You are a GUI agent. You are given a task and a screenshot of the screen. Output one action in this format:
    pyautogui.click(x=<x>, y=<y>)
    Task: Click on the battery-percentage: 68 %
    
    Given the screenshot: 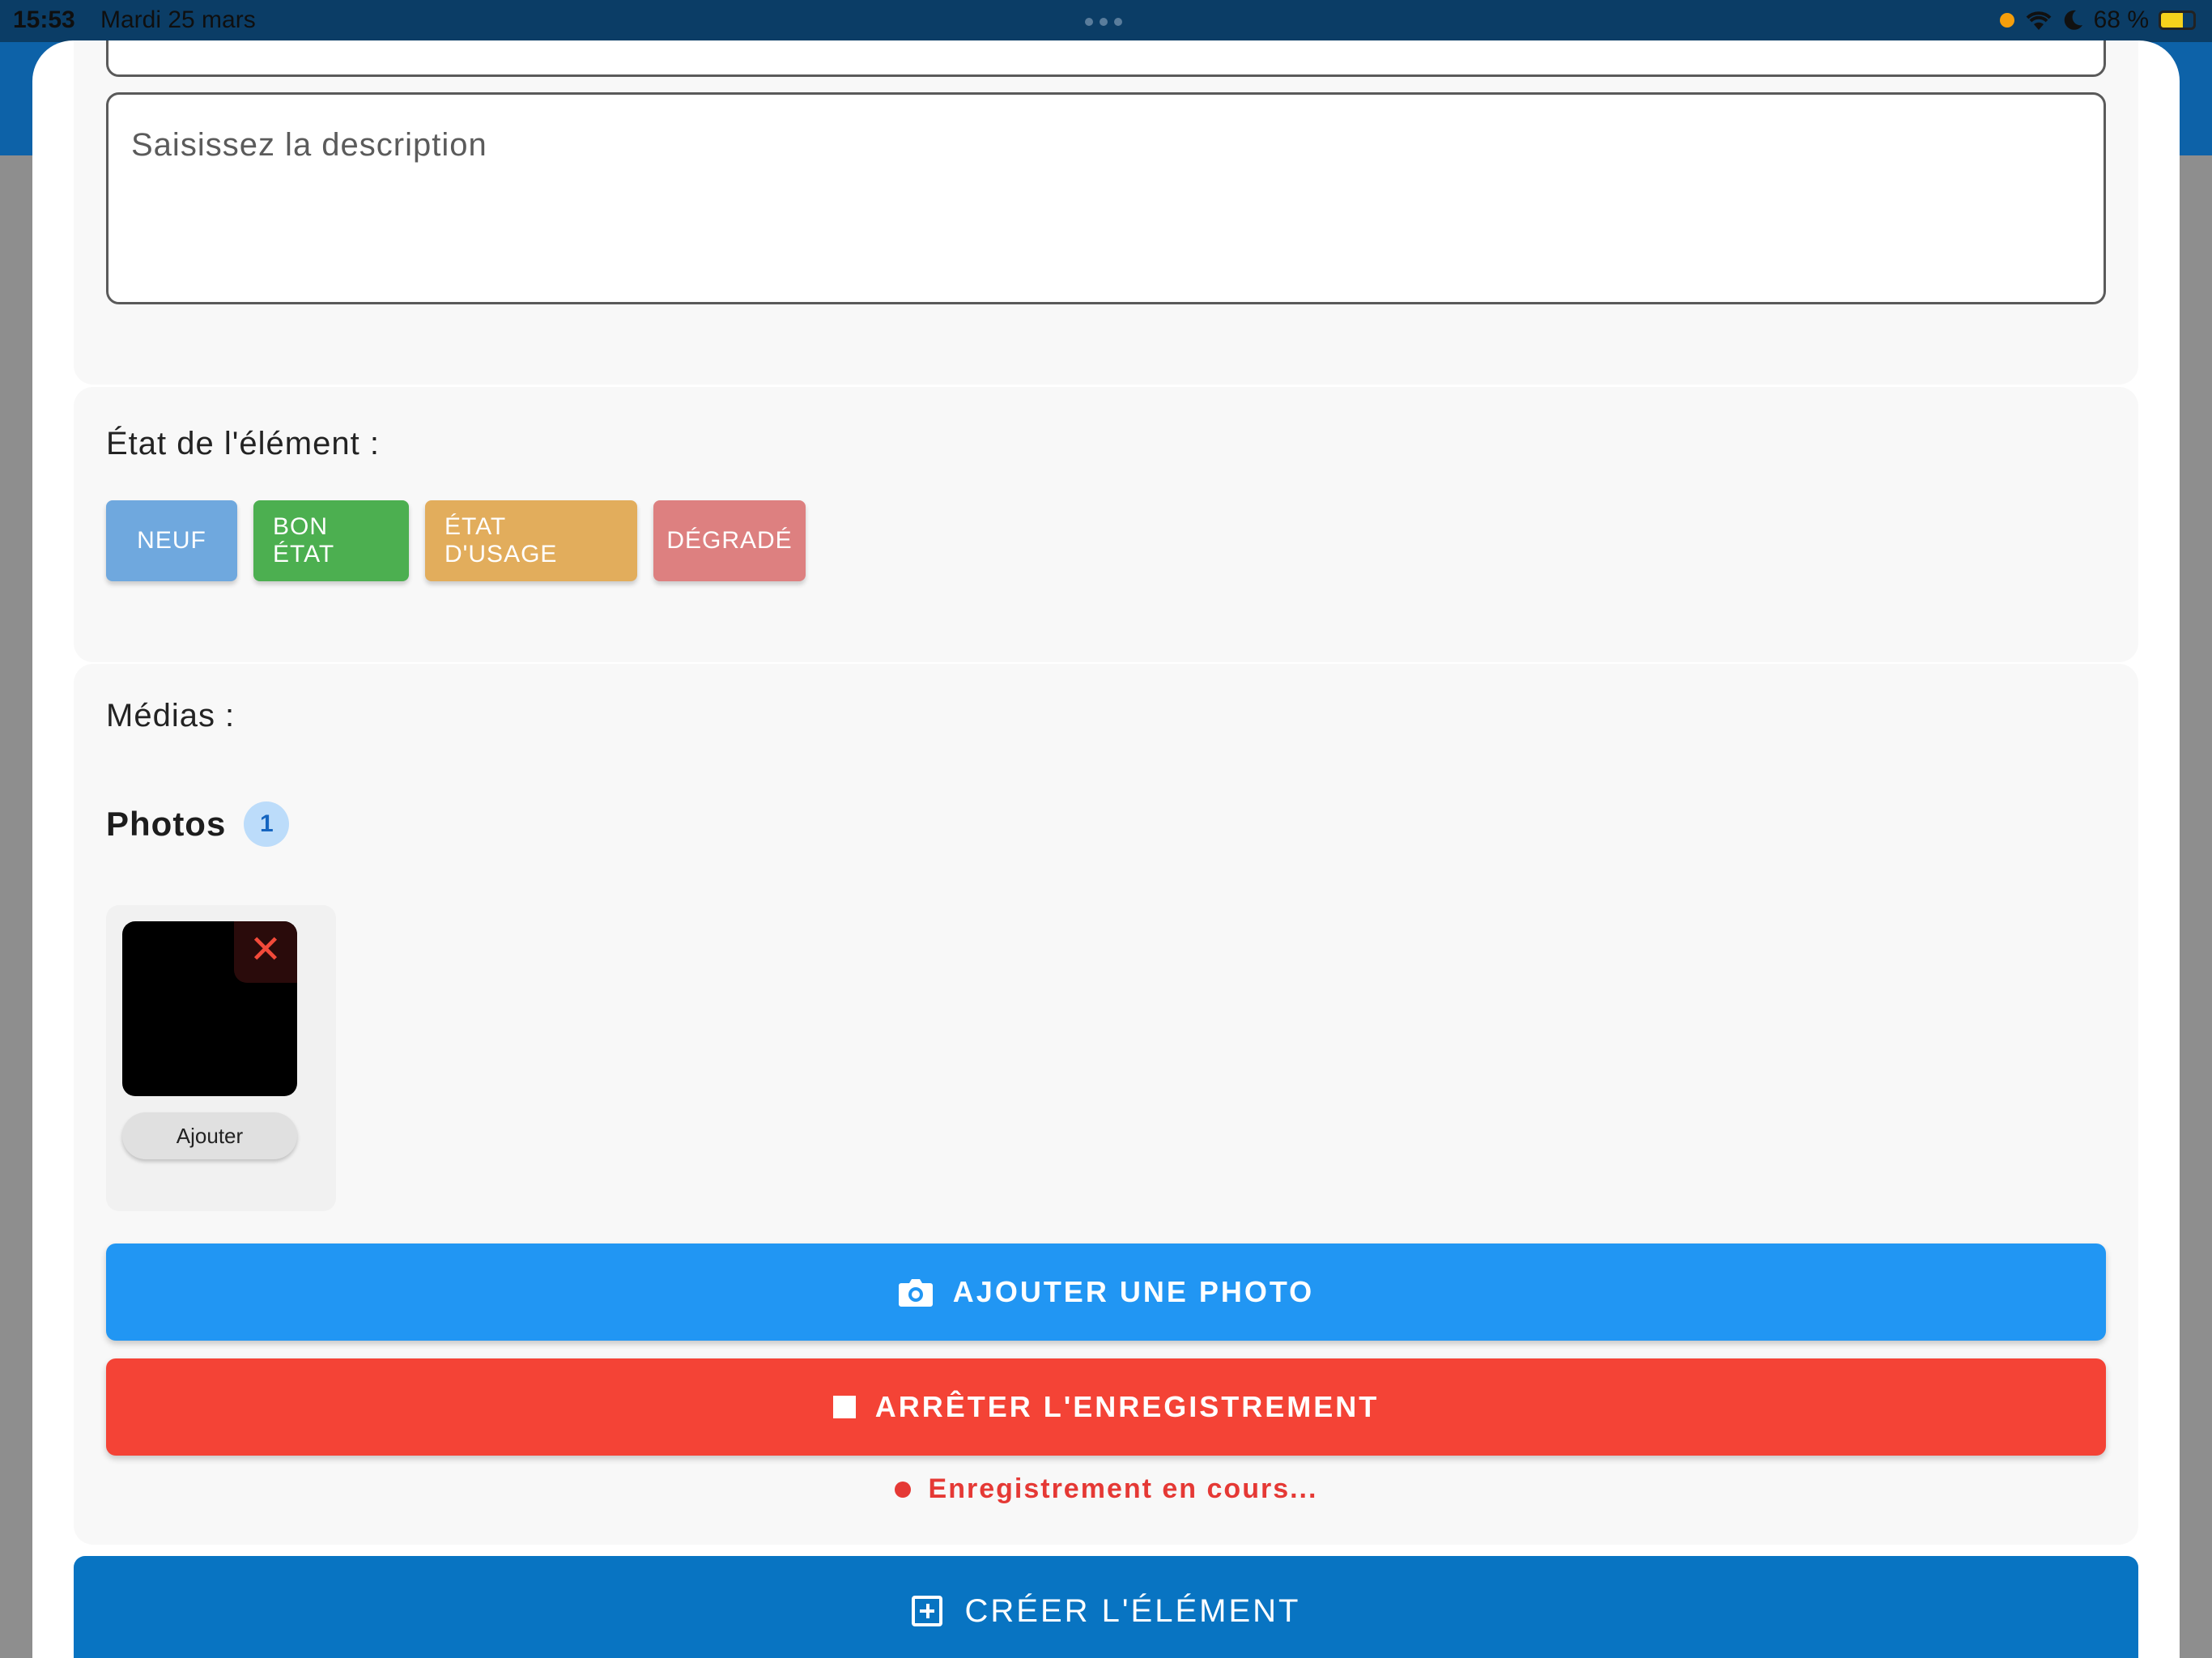 What is the action you would take?
    pyautogui.click(x=2121, y=19)
    